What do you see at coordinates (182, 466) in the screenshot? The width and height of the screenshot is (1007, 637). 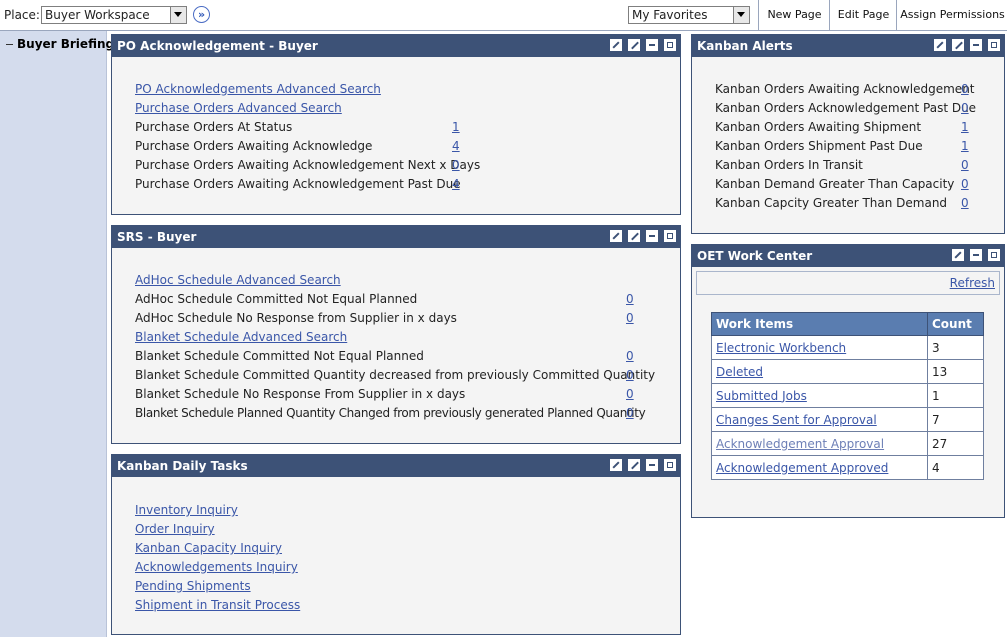 I see `pagelet-title-text: Kanban Daily Tasks` at bounding box center [182, 466].